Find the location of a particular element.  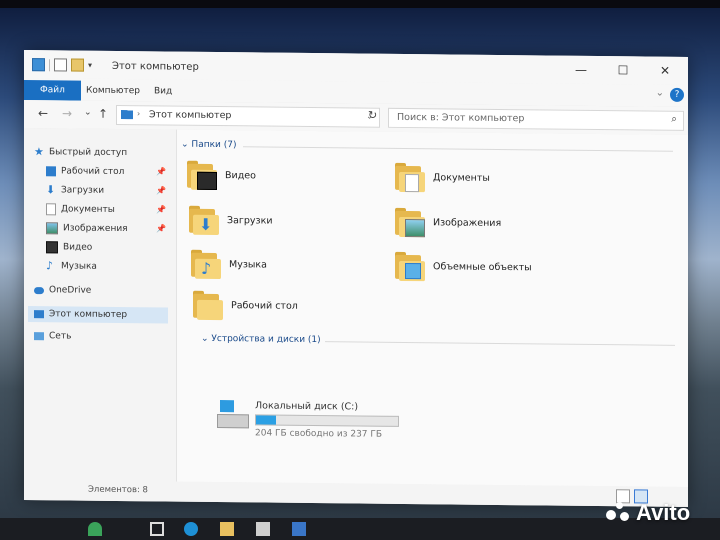

drive-free-space: 204 ГБ свободно из 237 ГБ is located at coordinates (319, 434).